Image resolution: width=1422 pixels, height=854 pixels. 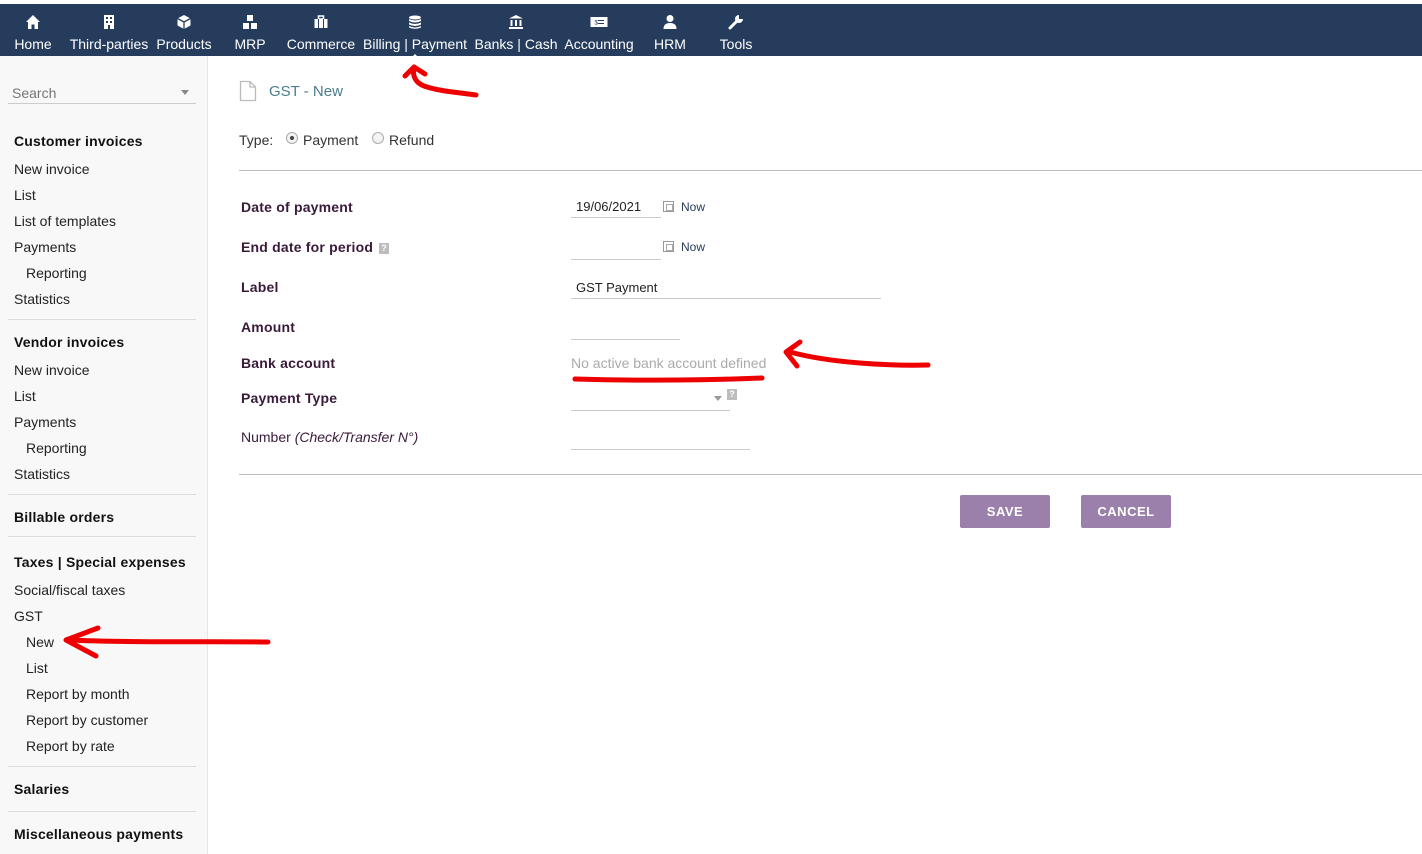 I want to click on wrench-icon, so click(x=735, y=22).